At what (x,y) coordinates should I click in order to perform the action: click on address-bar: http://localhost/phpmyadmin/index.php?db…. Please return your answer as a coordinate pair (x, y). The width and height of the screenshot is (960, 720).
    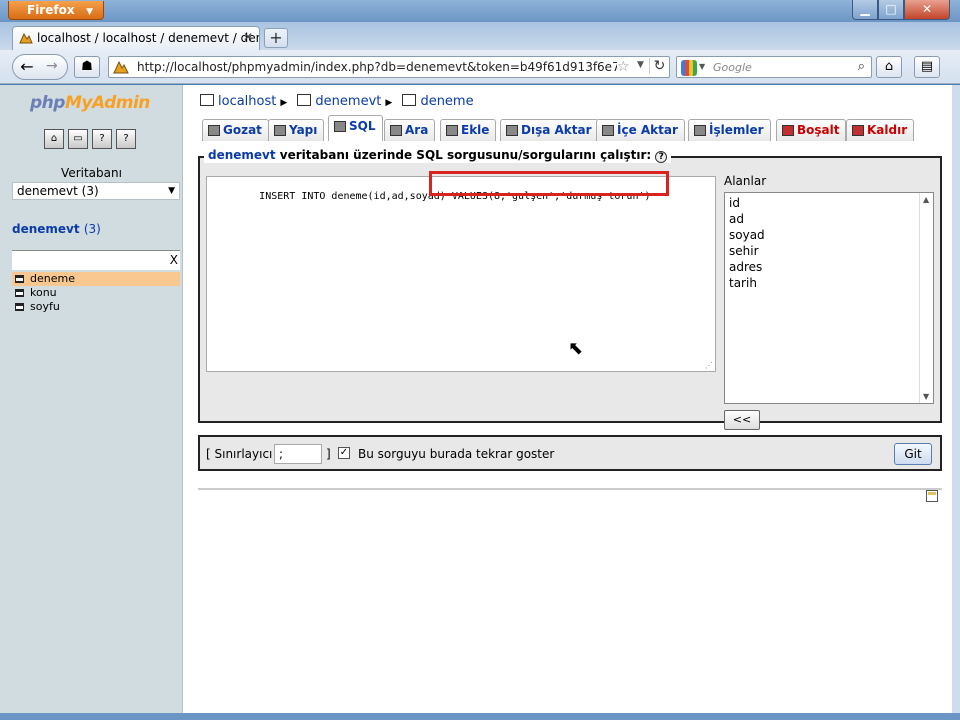
    Looking at the image, I should click on (389, 67).